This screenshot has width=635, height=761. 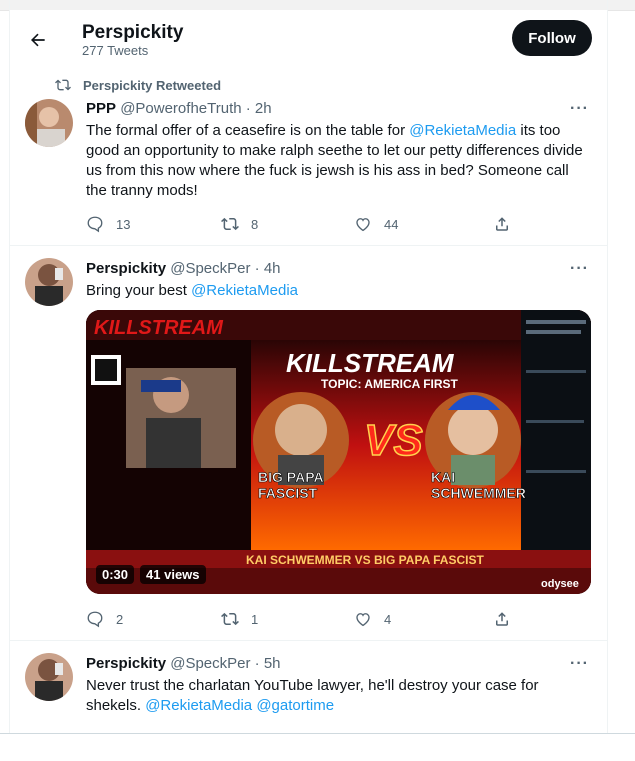 I want to click on video-views: 41 views, so click(x=173, y=574).